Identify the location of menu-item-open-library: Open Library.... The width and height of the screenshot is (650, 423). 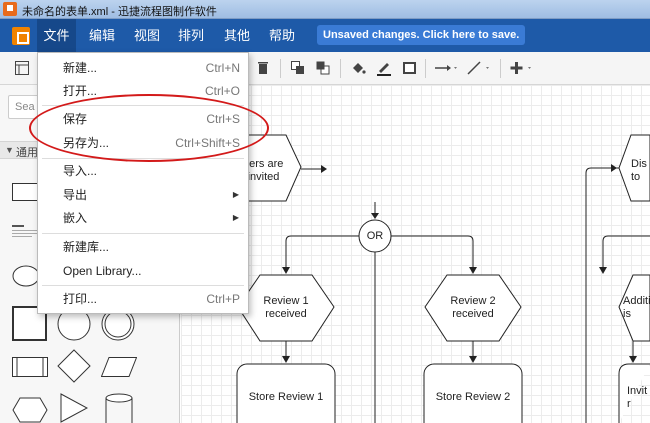
(143, 271).